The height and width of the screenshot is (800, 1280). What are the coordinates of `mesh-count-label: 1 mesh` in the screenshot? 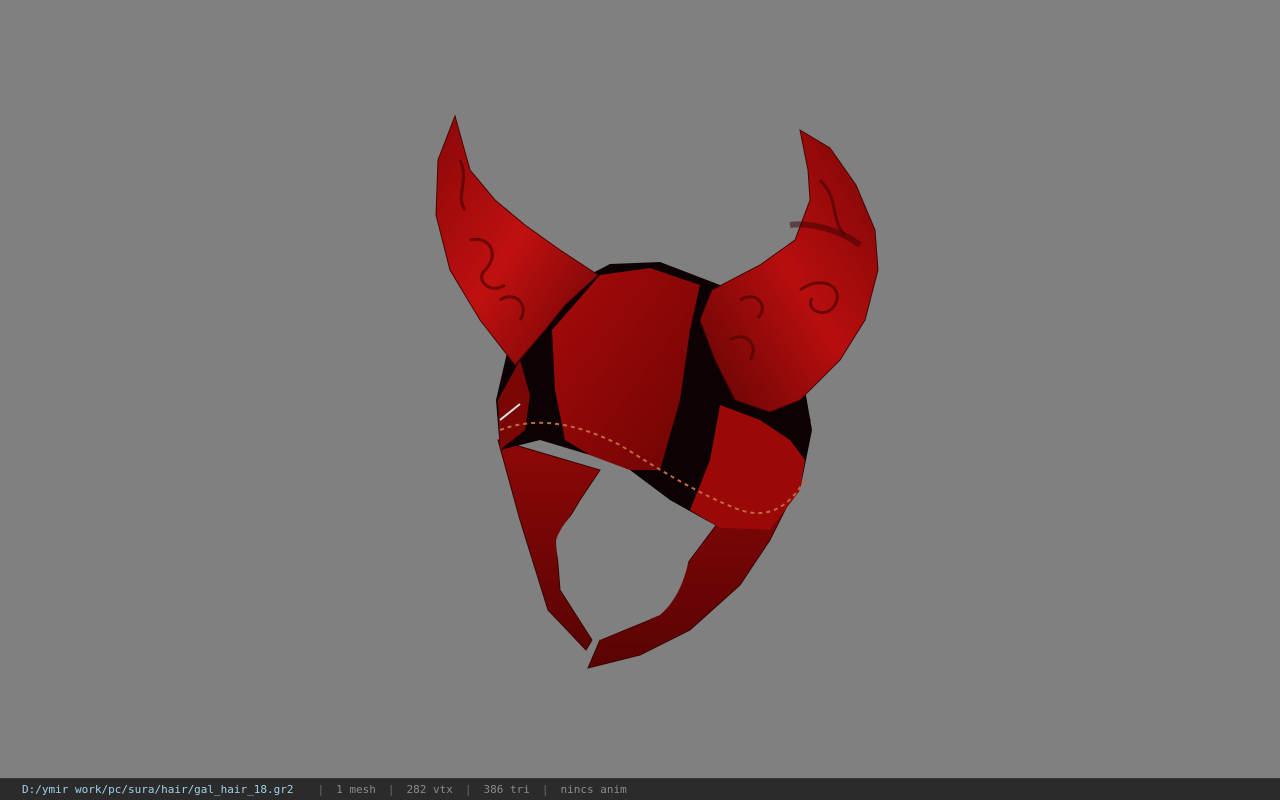 It's located at (356, 789).